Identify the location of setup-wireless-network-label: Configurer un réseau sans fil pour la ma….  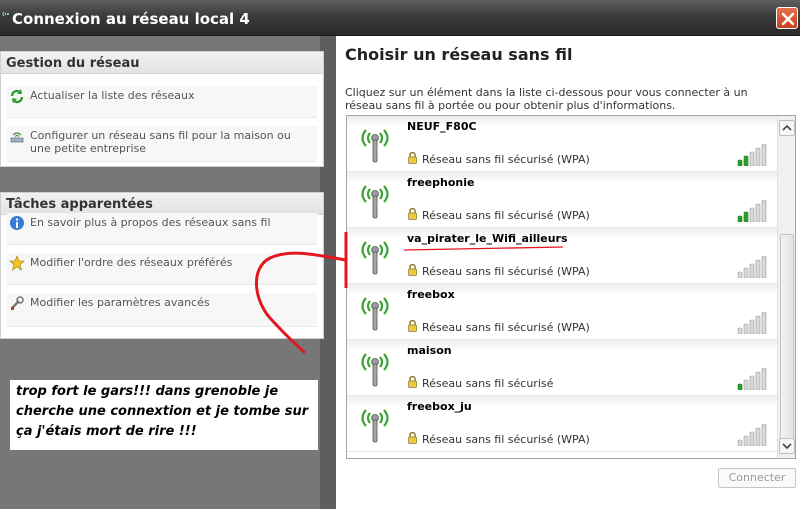
(160, 142).